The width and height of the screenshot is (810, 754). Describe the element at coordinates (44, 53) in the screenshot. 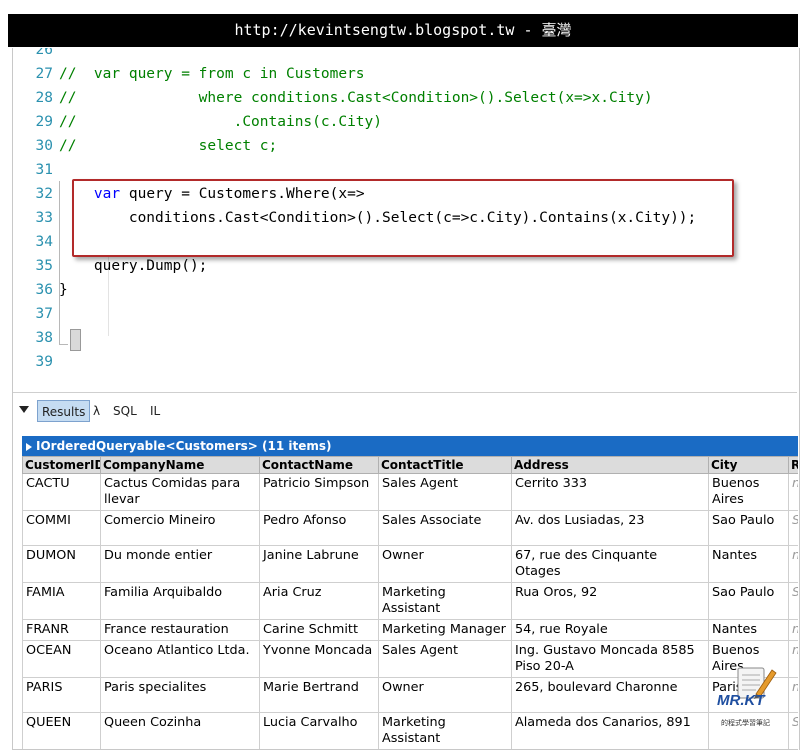

I see `line-number: 26` at that location.